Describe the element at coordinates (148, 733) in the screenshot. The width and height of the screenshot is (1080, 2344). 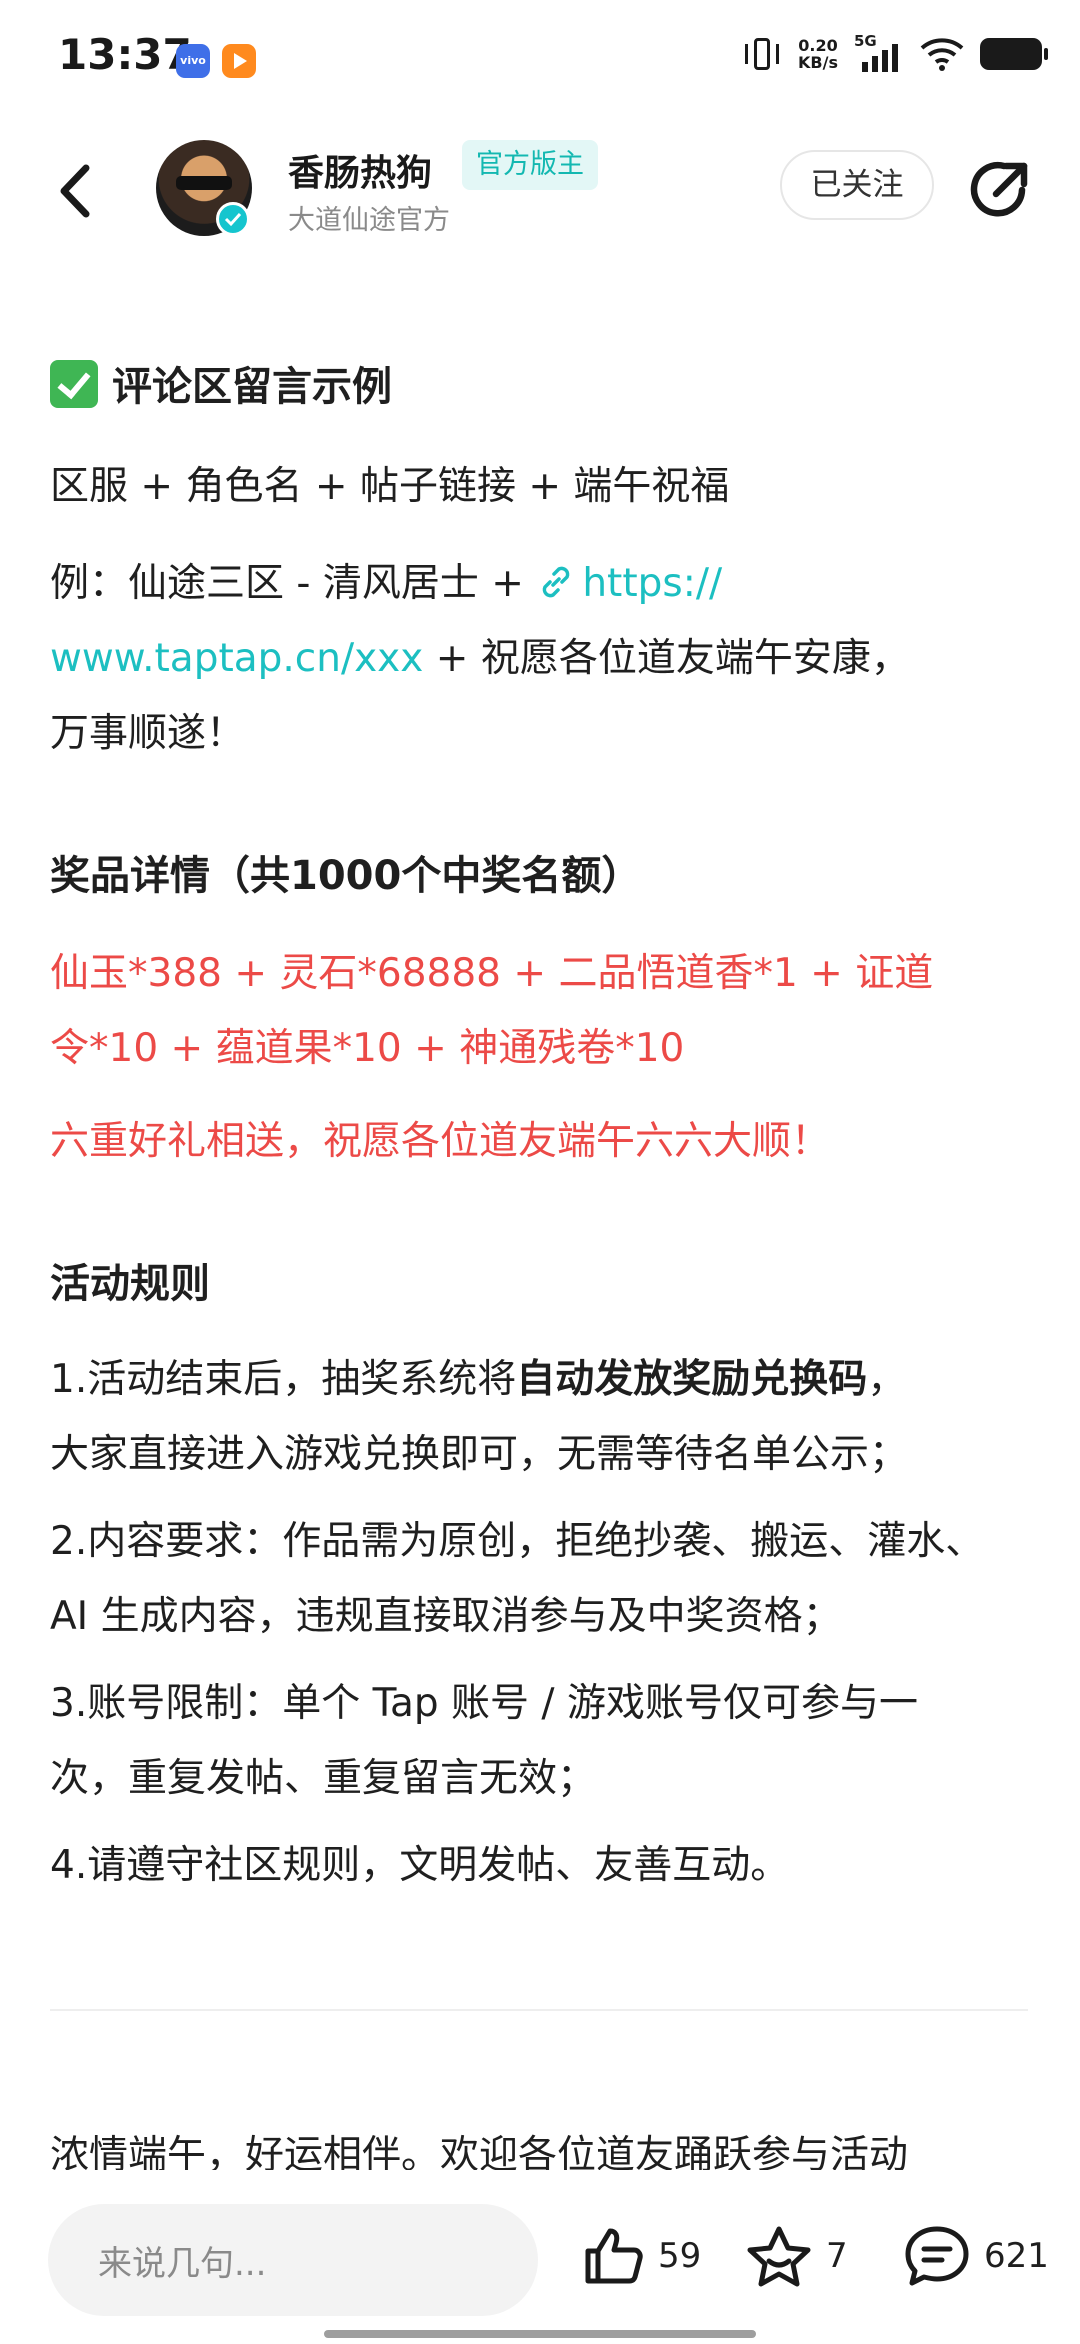
I see `example-line-3: 万事顺遂！` at that location.